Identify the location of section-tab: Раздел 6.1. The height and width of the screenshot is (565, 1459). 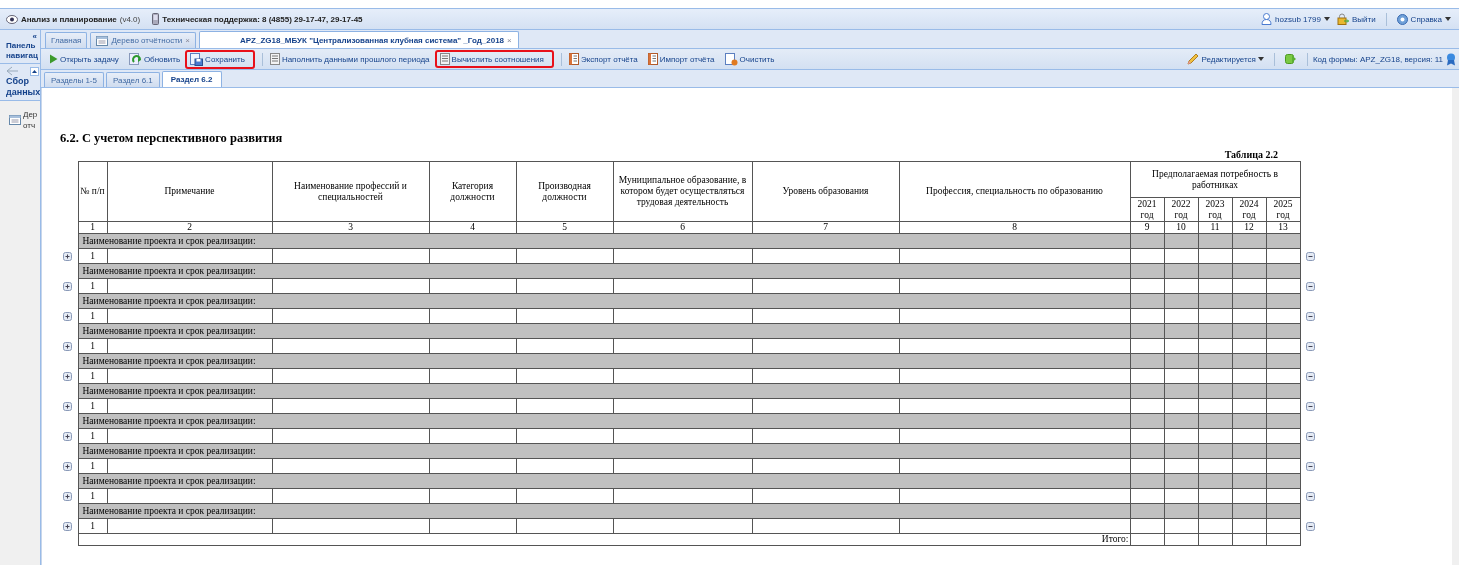
(133, 79).